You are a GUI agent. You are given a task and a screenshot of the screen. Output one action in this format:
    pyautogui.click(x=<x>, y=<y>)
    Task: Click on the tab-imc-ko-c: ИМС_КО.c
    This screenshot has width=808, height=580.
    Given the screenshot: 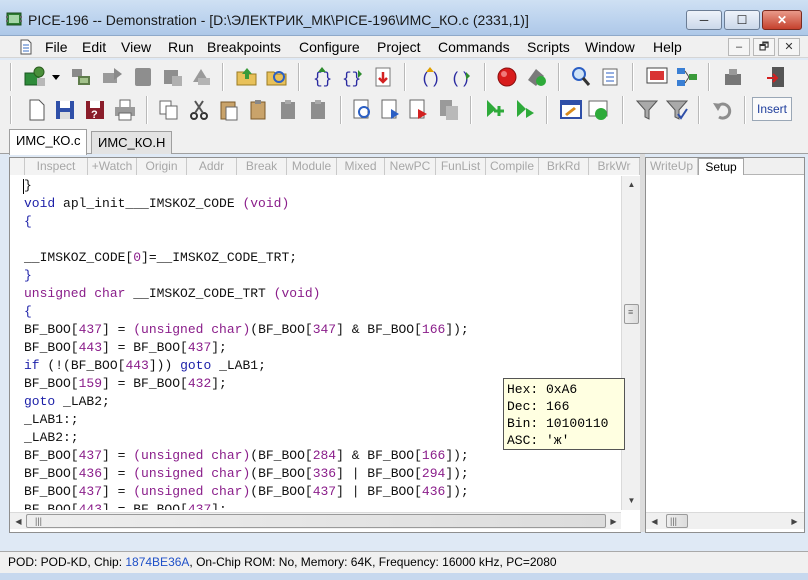 What is the action you would take?
    pyautogui.click(x=48, y=142)
    